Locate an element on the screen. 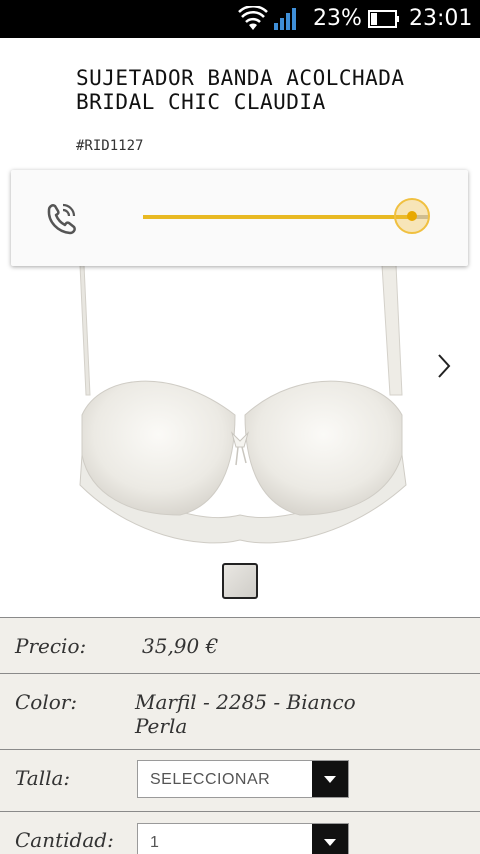 This screenshot has height=854, width=480. volume-slider is located at coordinates (286, 216).